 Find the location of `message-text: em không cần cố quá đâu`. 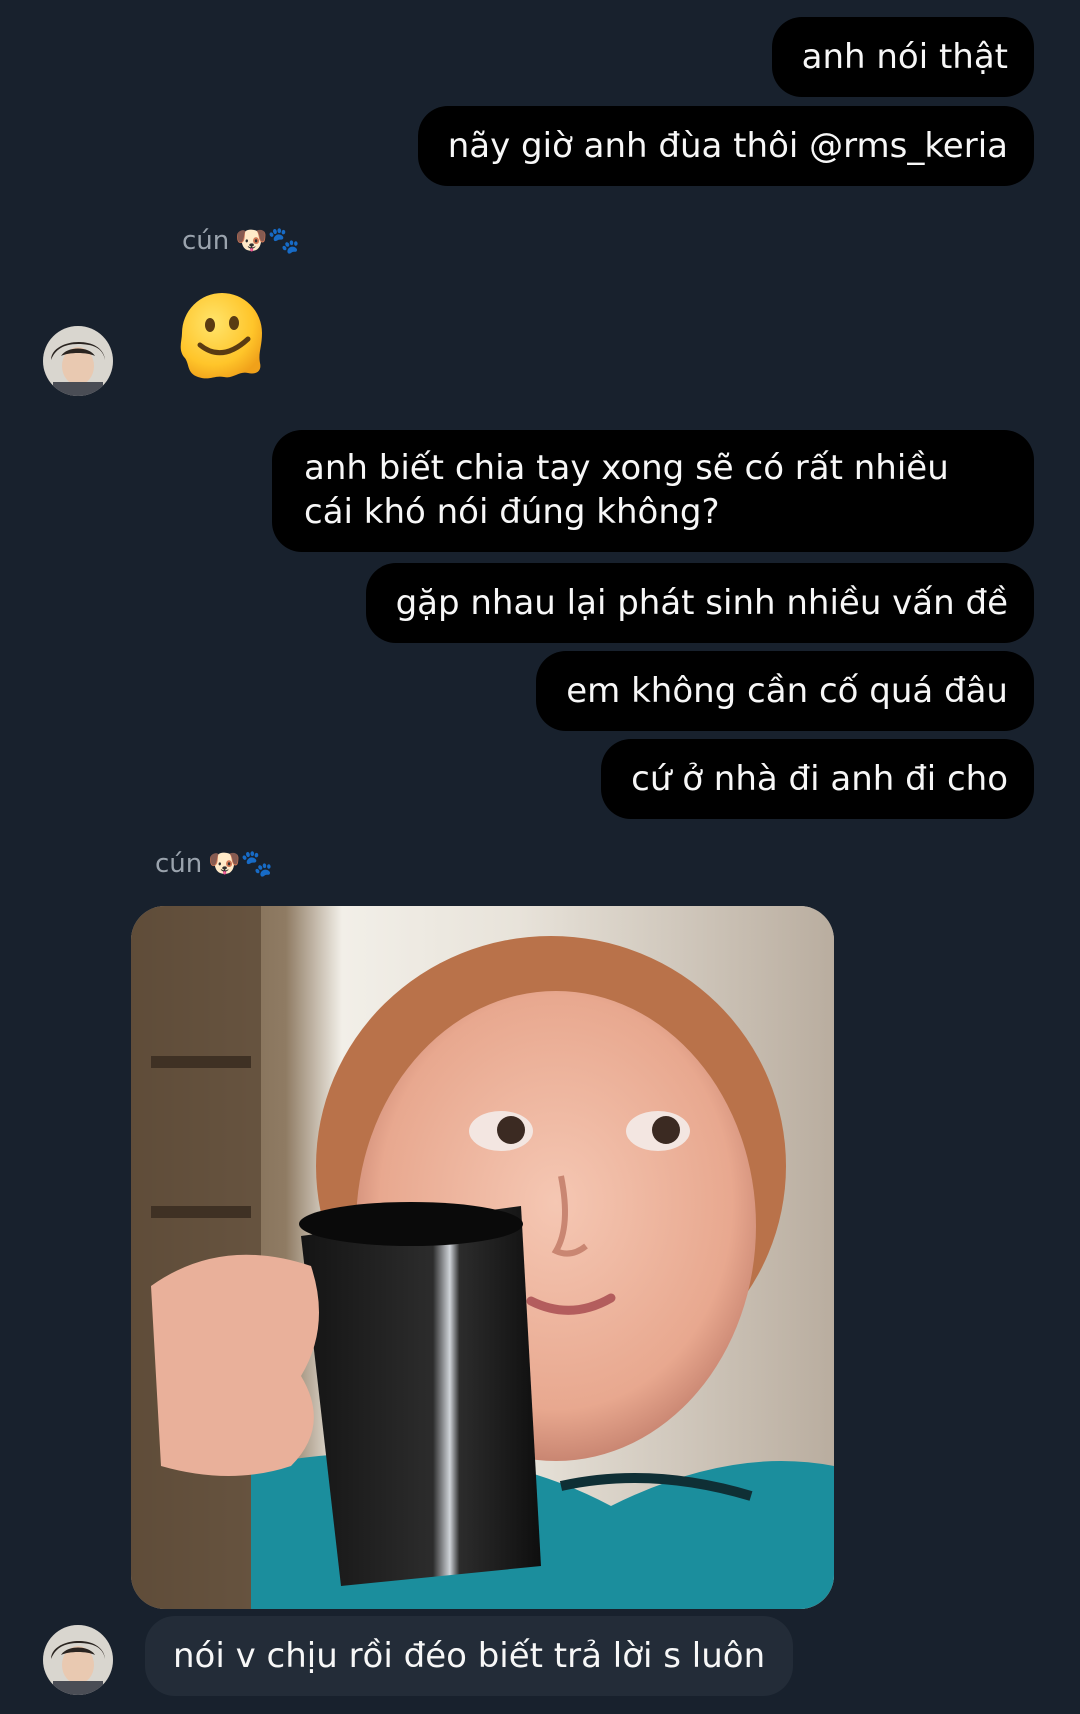

message-text: em không cần cố quá đâu is located at coordinates (787, 691).